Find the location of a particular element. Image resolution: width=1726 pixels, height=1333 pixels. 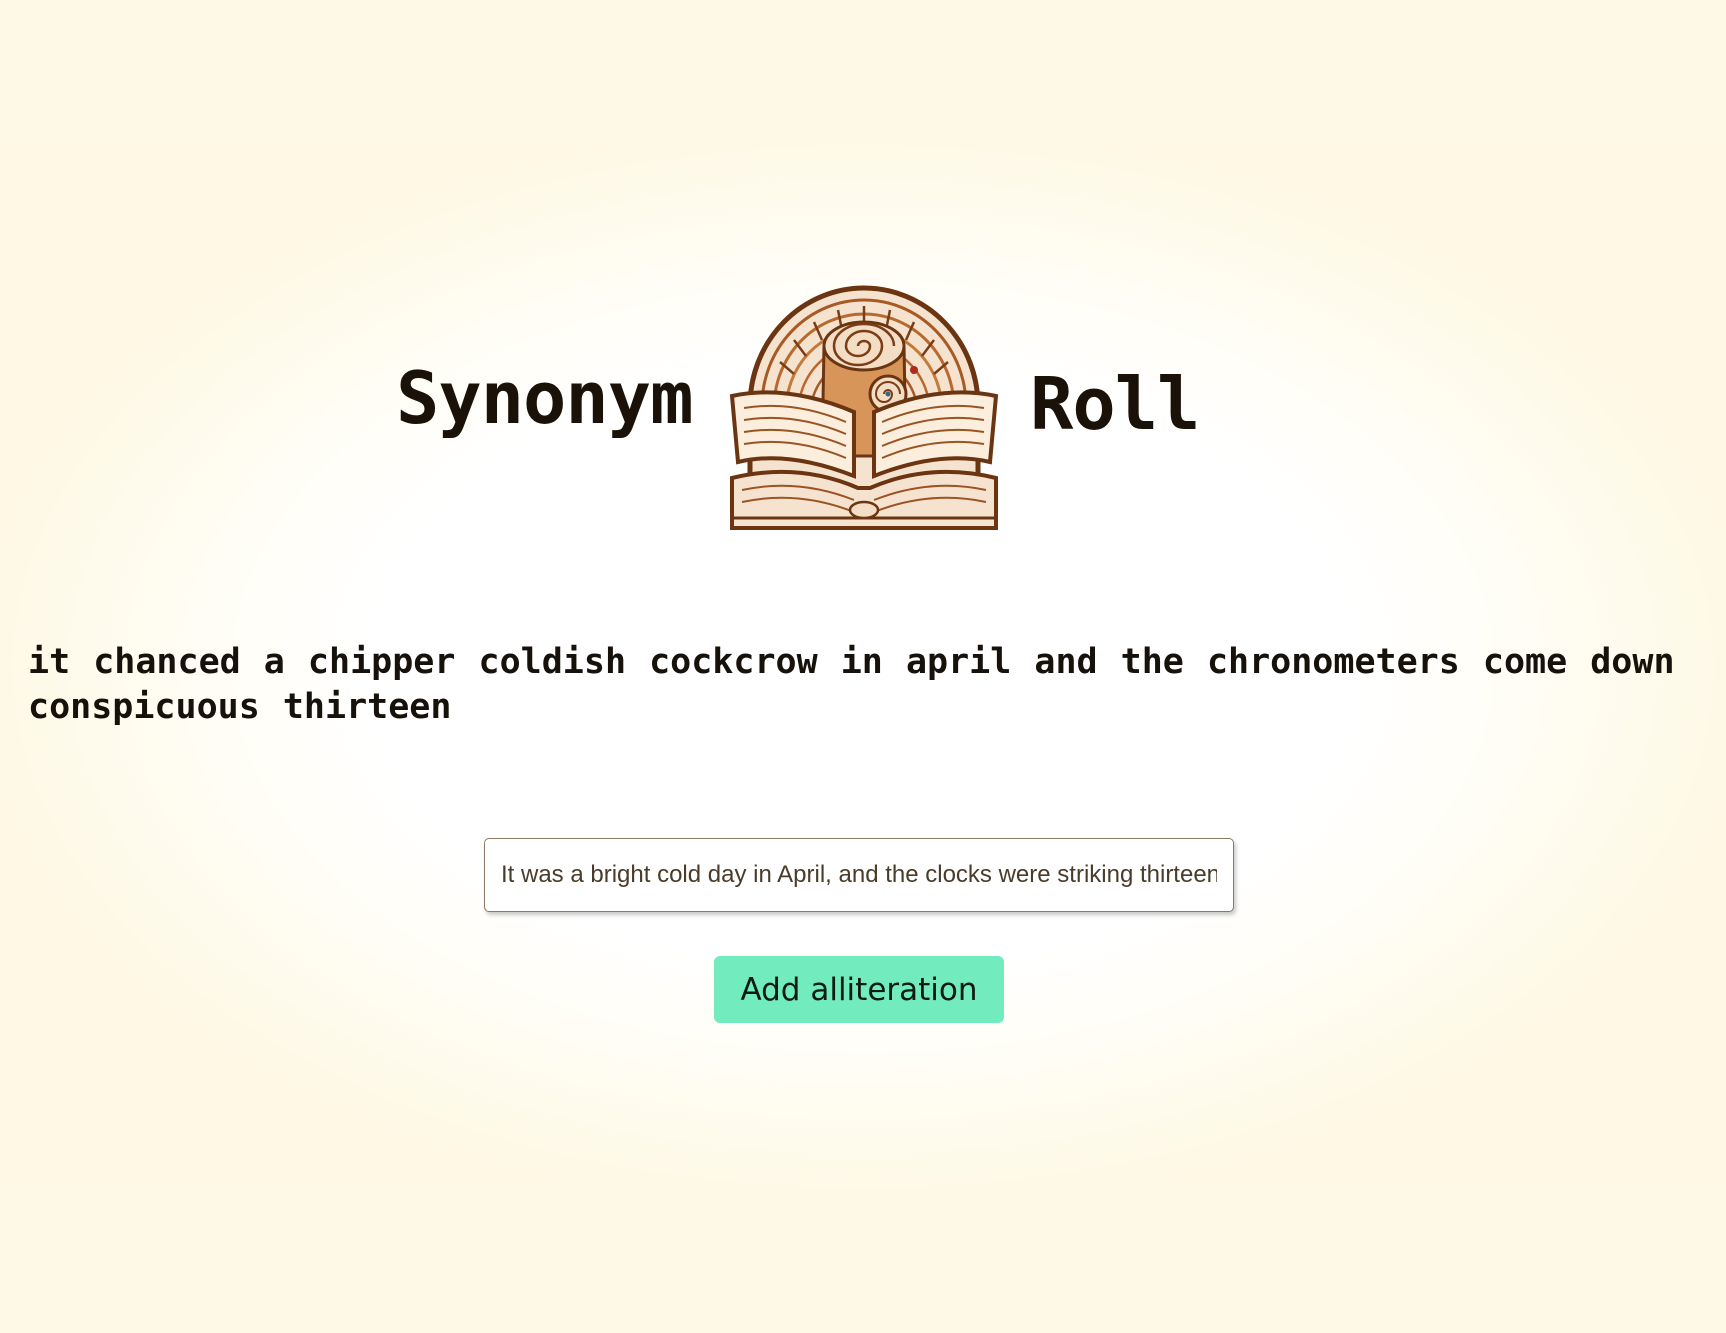

add-alliteration-button: Add alliteration is located at coordinates (859, 989).